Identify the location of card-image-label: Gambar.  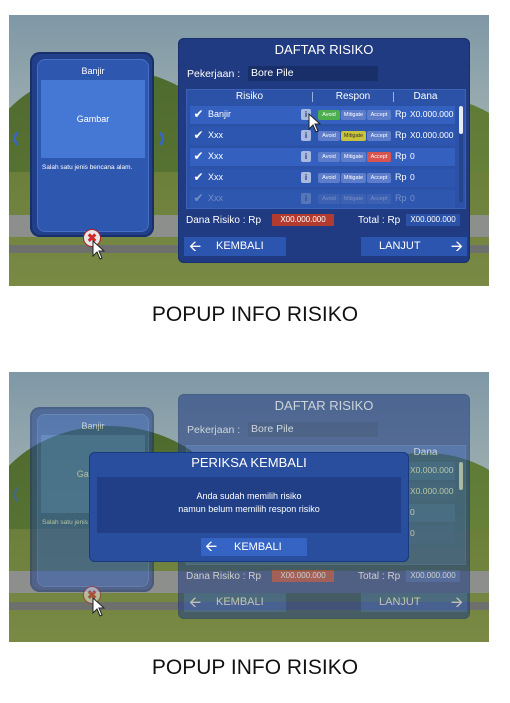
(93, 119).